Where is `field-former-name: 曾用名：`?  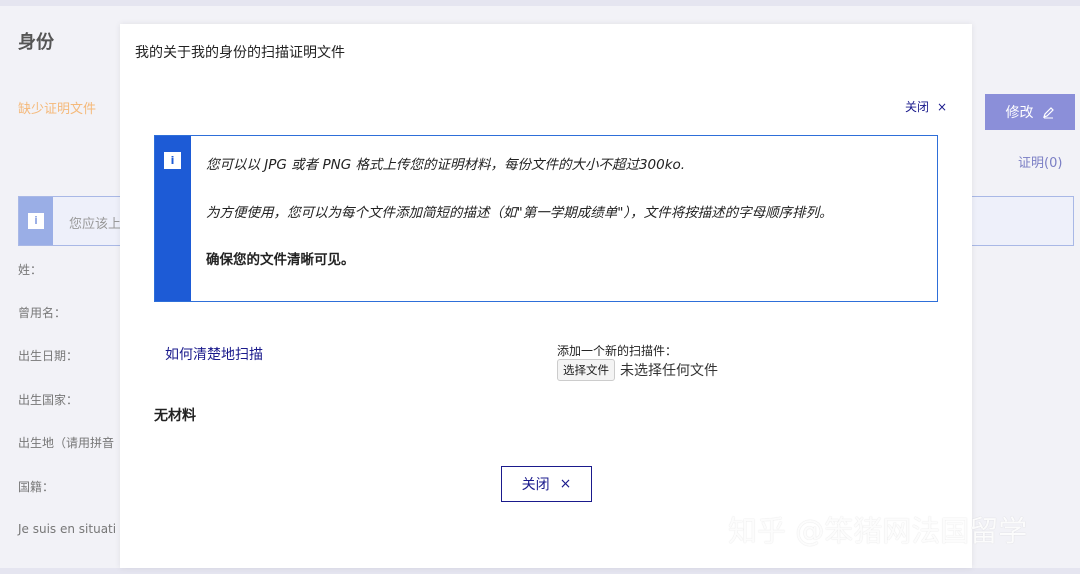 field-former-name: 曾用名： is located at coordinates (42, 313).